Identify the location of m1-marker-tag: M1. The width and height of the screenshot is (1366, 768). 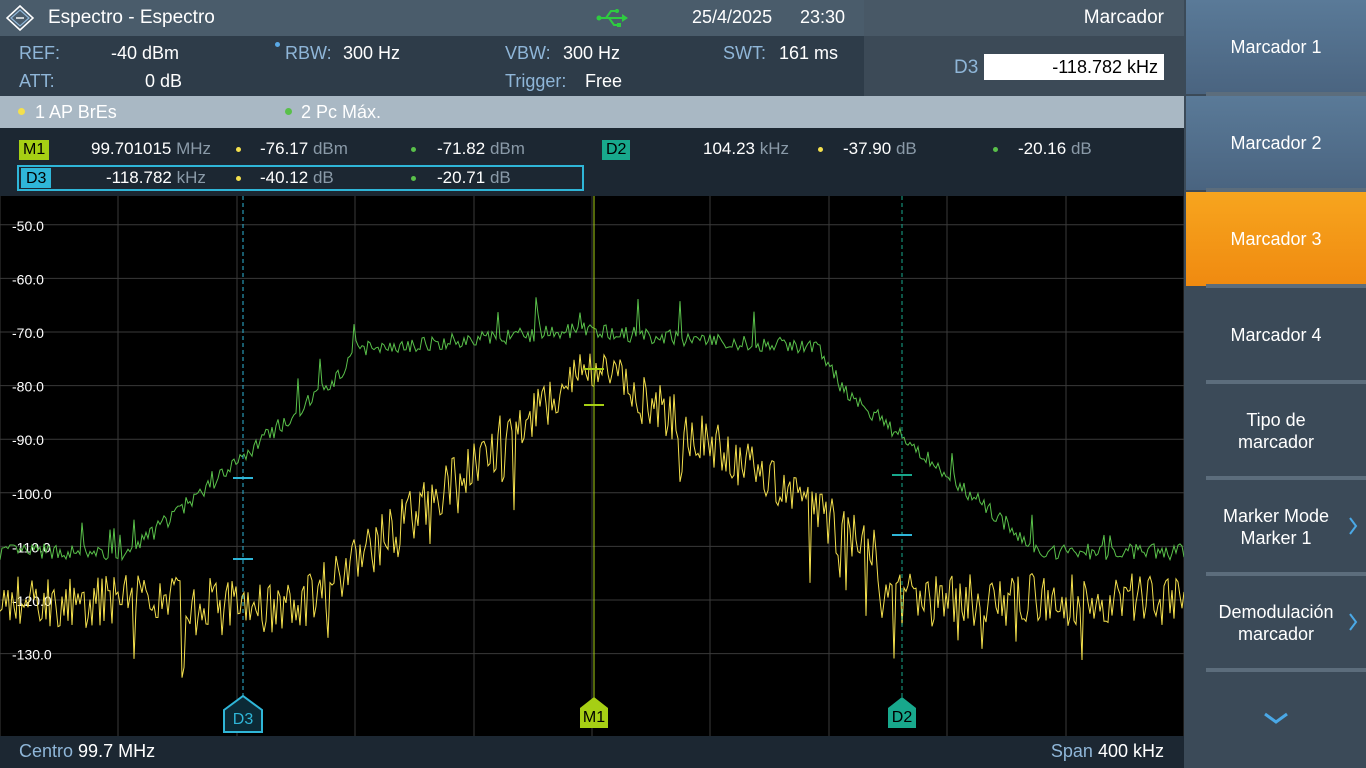
(594, 712).